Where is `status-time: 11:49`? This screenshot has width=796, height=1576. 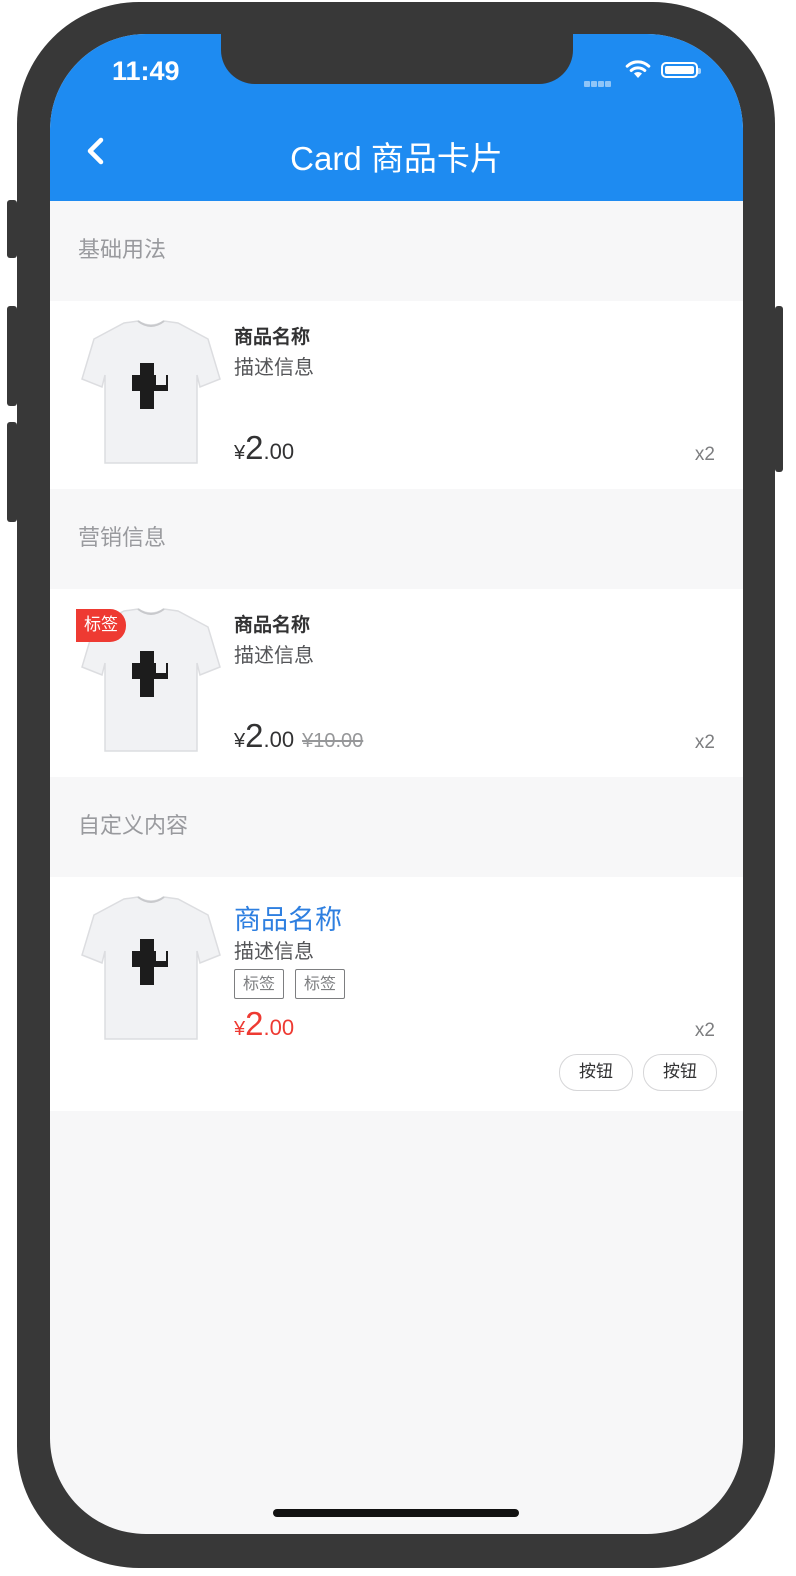 status-time: 11:49 is located at coordinates (146, 71).